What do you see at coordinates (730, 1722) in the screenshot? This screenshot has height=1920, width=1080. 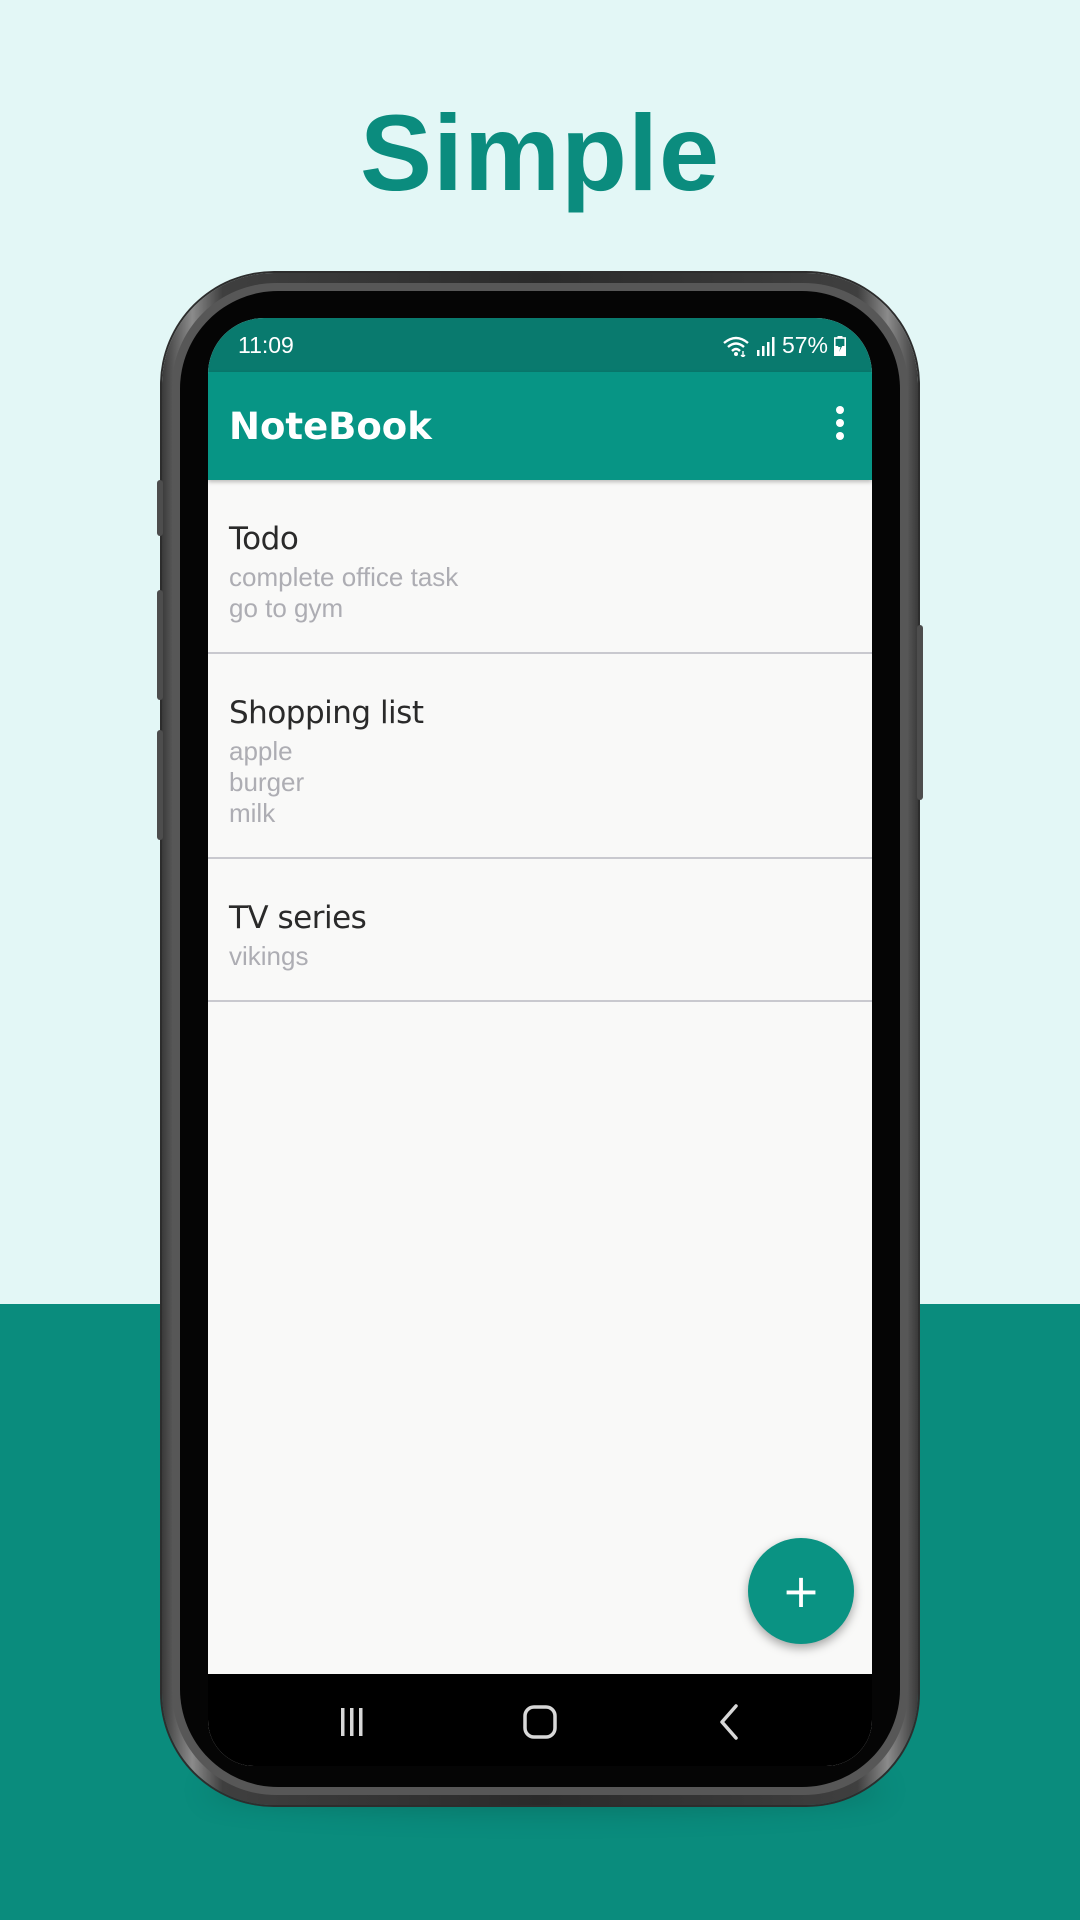 I see `back-icon` at bounding box center [730, 1722].